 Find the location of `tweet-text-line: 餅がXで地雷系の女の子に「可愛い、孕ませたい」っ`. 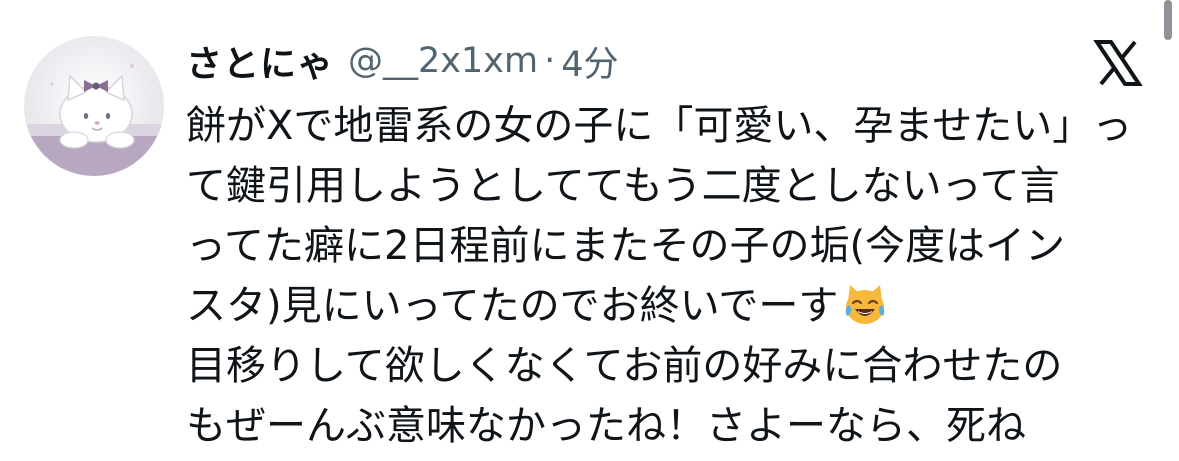

tweet-text-line: 餅がXで地雷系の女の子に「可愛い、孕ませたい」っ is located at coordinates (659, 126).